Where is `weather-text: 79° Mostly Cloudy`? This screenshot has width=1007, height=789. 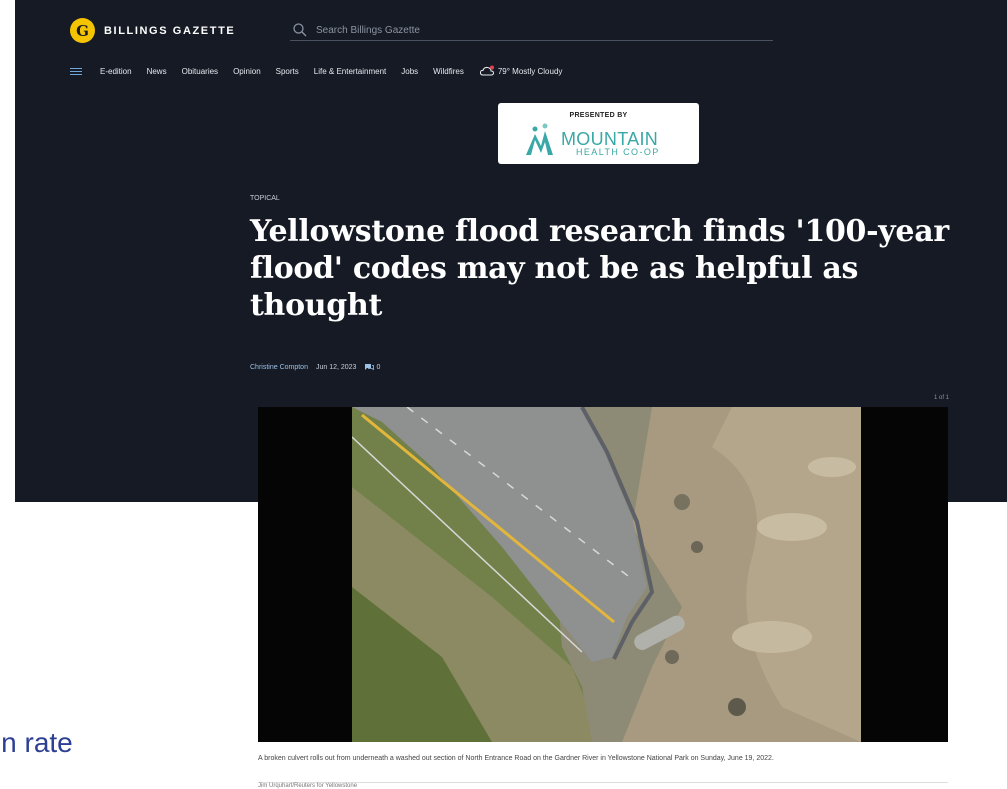
weather-text: 79° Mostly Cloudy is located at coordinates (530, 71).